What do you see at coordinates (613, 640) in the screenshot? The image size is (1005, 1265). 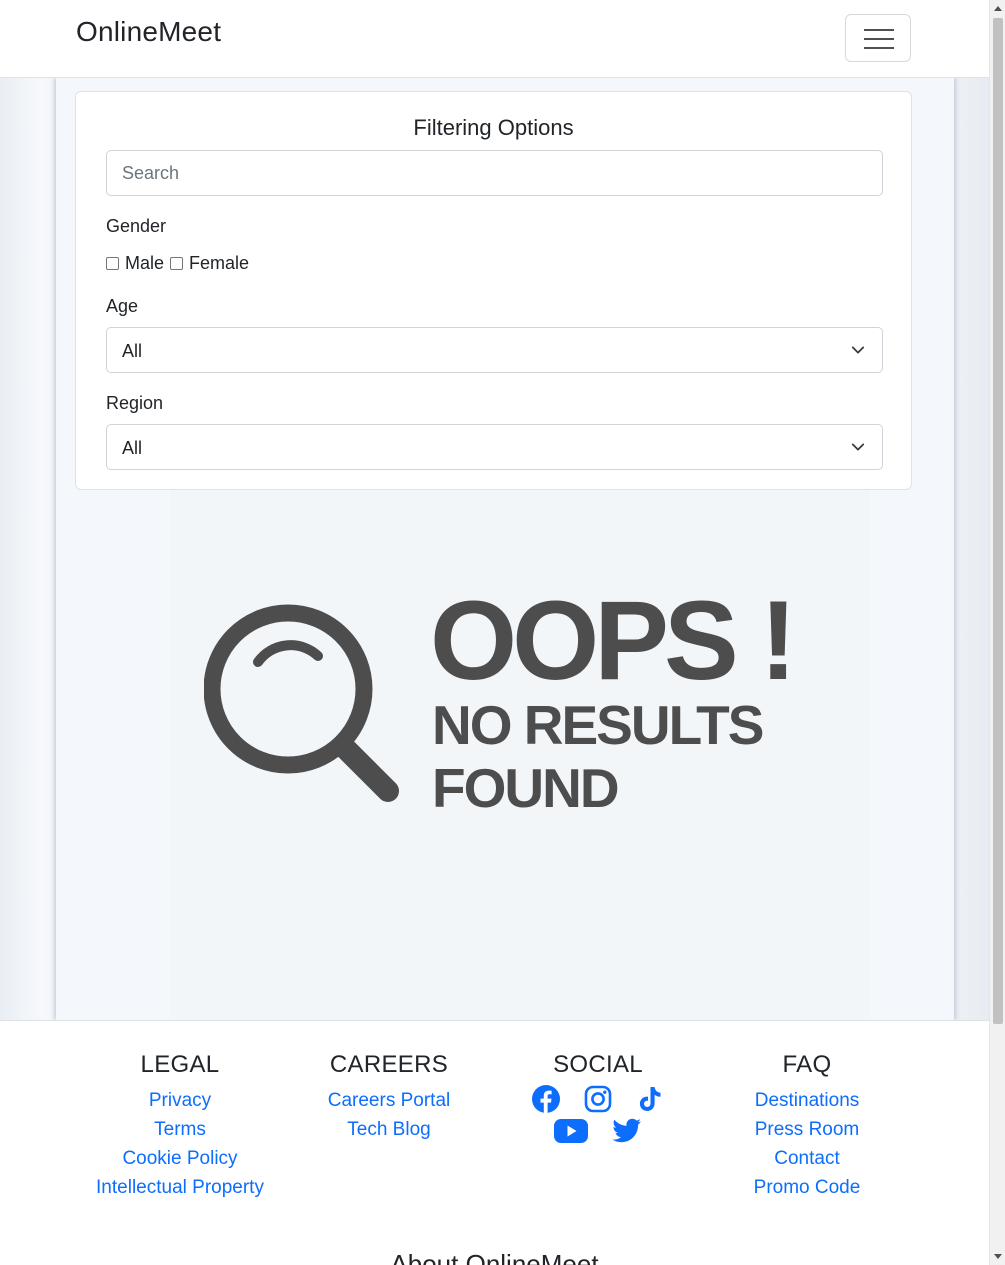 I see `oops-headline: OOPS !` at bounding box center [613, 640].